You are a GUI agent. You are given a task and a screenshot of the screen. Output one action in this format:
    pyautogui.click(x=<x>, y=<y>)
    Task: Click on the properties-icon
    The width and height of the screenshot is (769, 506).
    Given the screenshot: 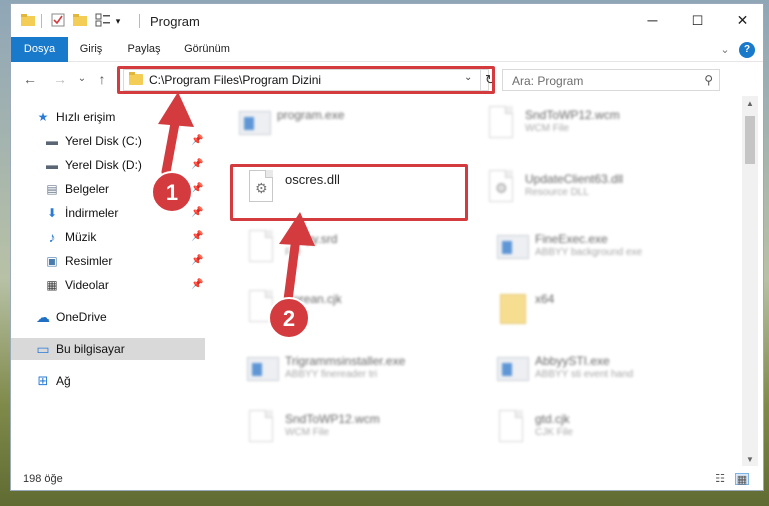 What is the action you would take?
    pyautogui.click(x=58, y=21)
    